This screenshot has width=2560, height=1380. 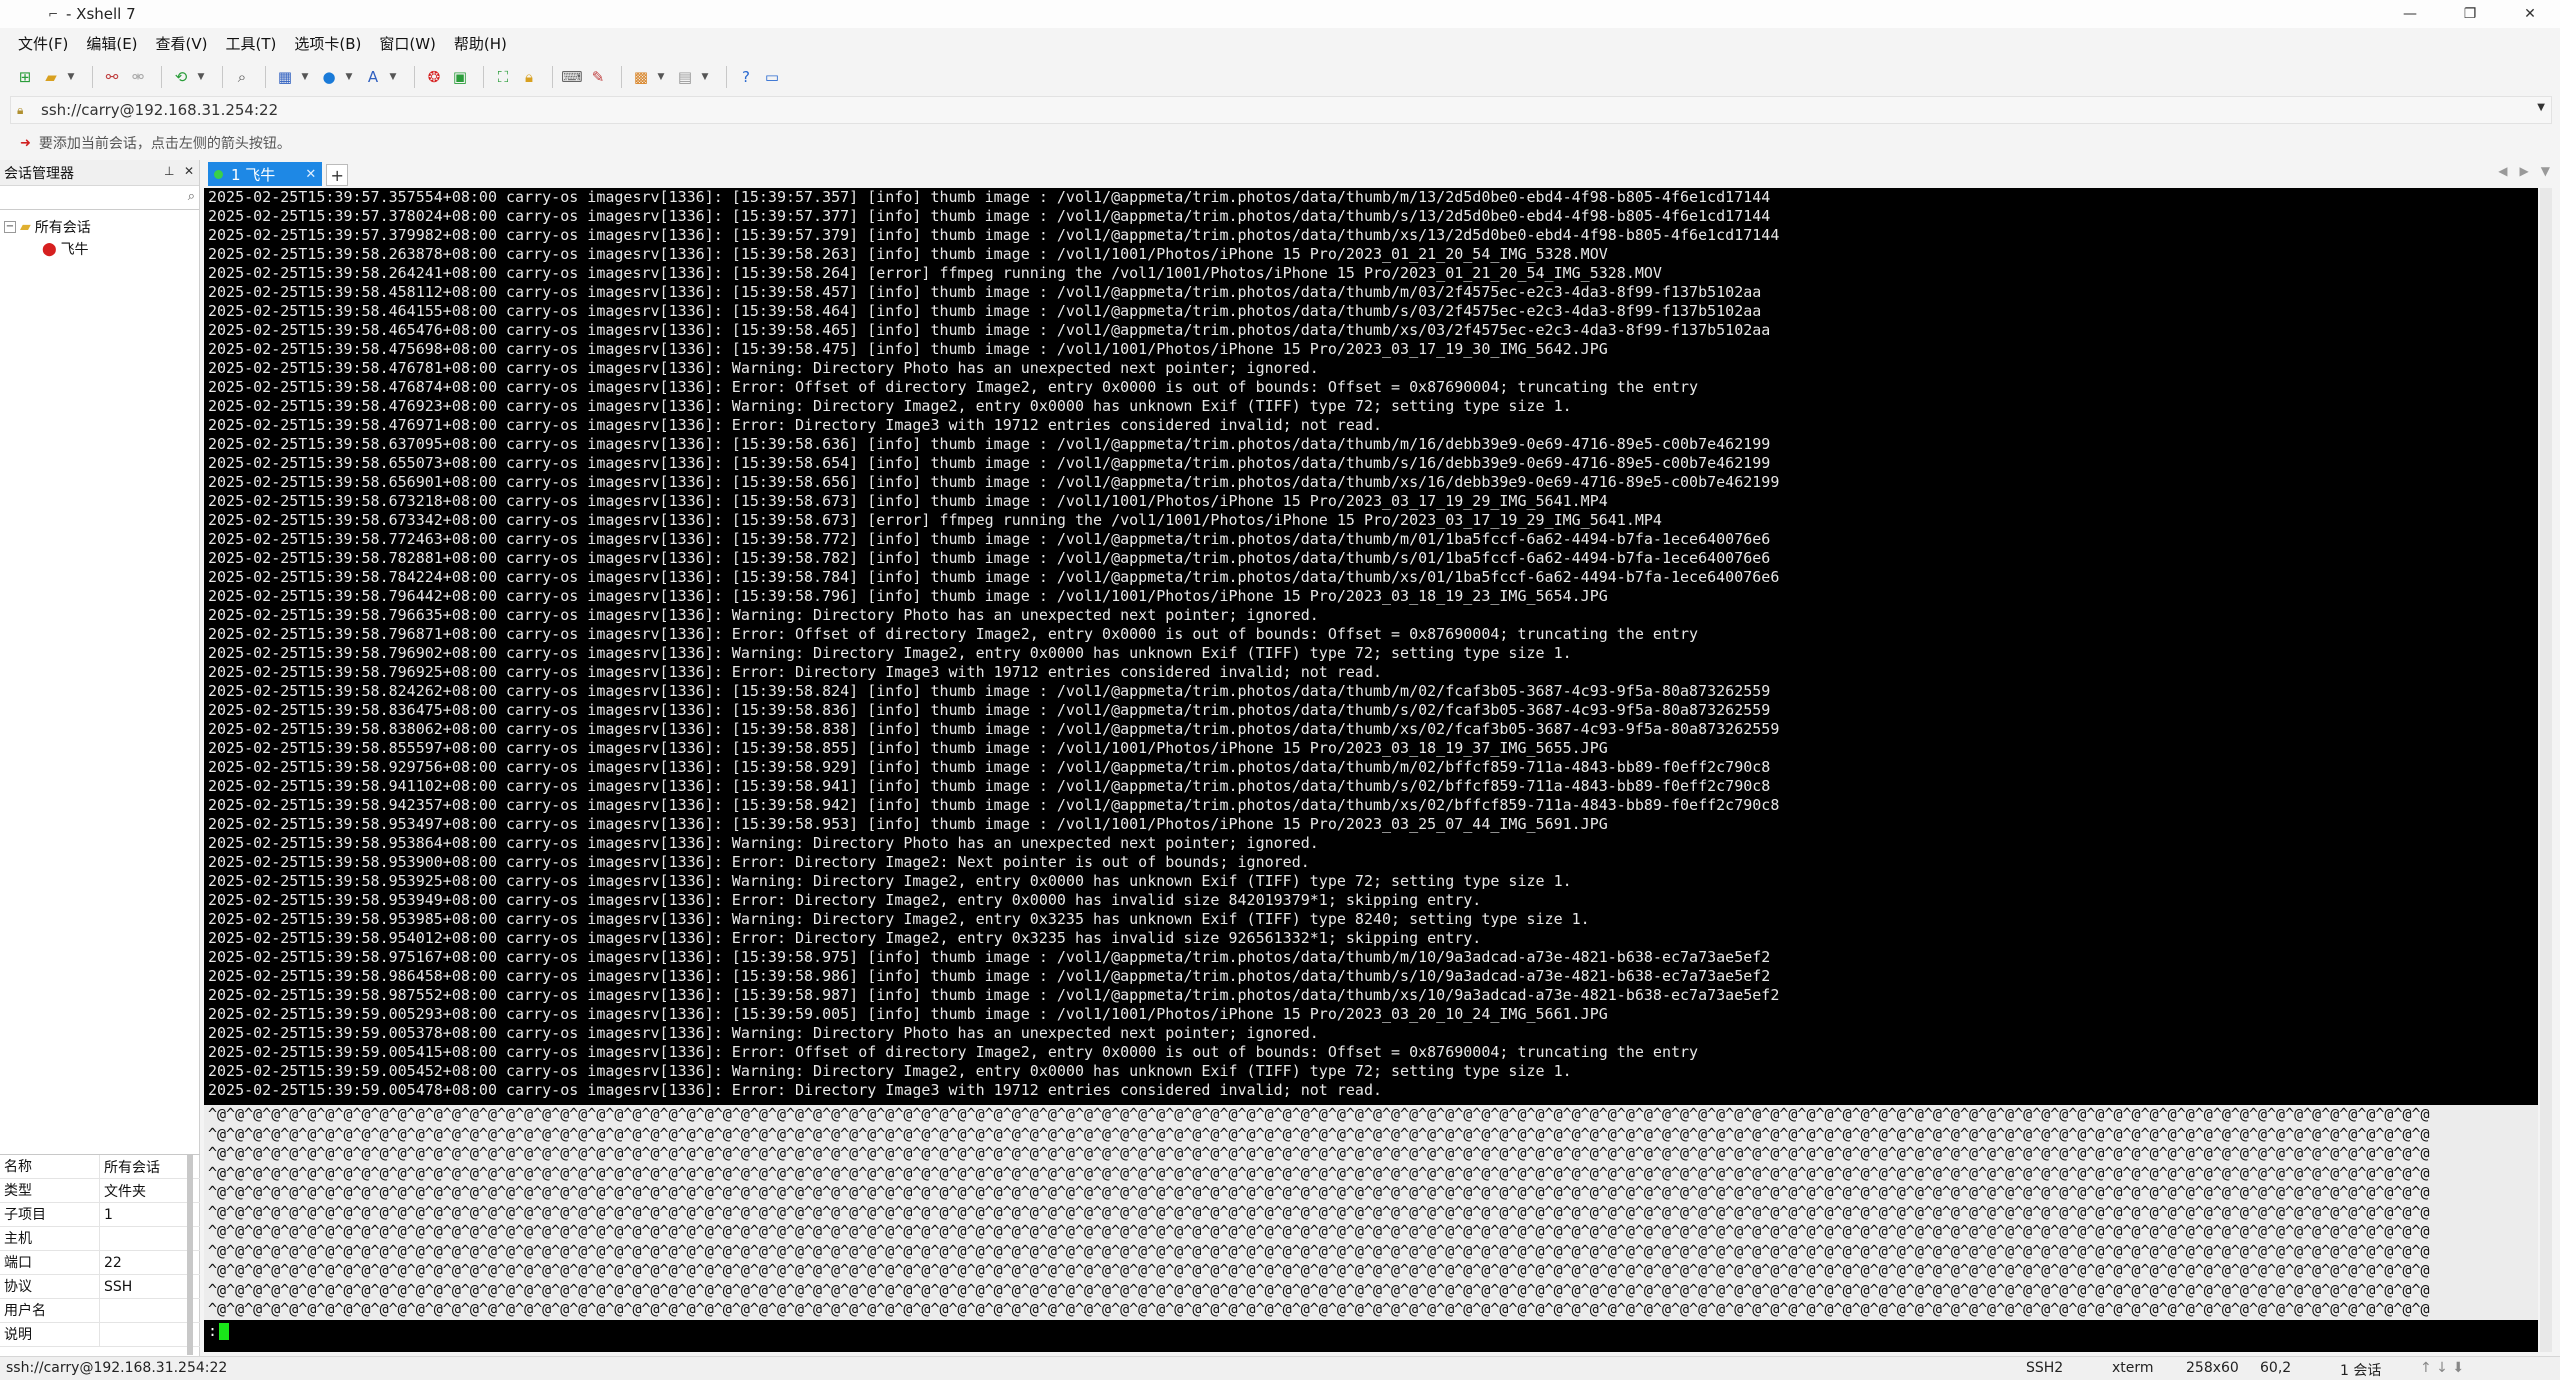 What do you see at coordinates (327, 43) in the screenshot?
I see `menu-tab: 选项卡(B)` at bounding box center [327, 43].